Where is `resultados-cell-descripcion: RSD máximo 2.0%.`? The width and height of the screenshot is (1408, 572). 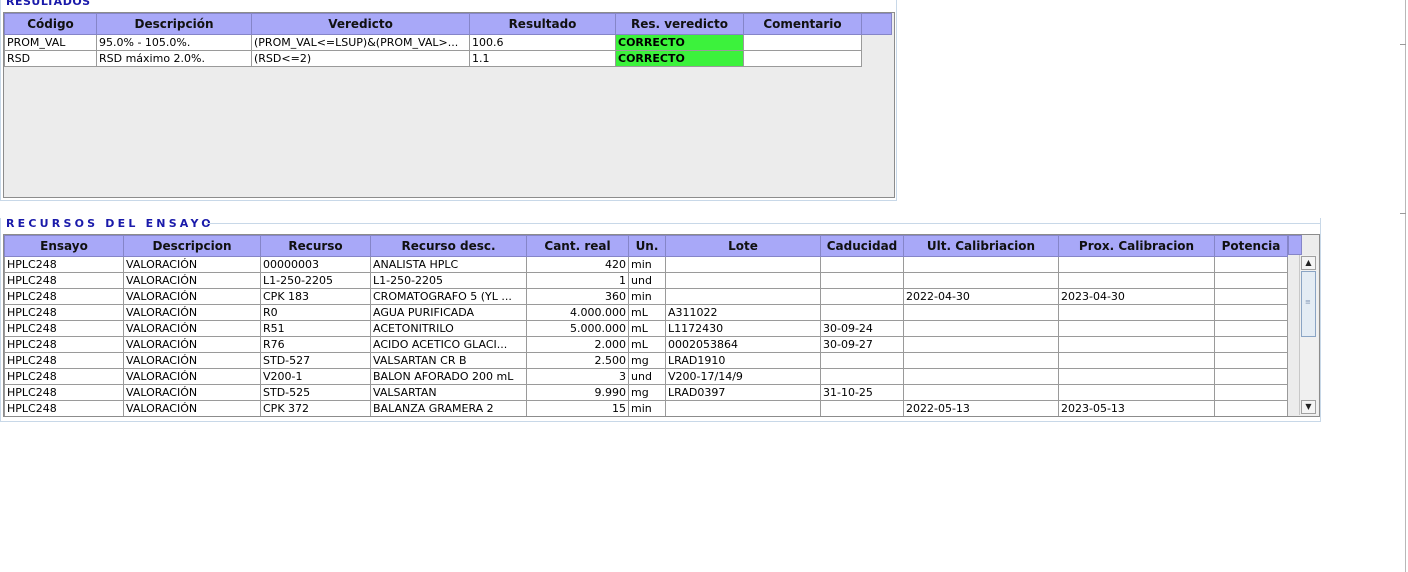 resultados-cell-descripcion: RSD máximo 2.0%. is located at coordinates (174, 58).